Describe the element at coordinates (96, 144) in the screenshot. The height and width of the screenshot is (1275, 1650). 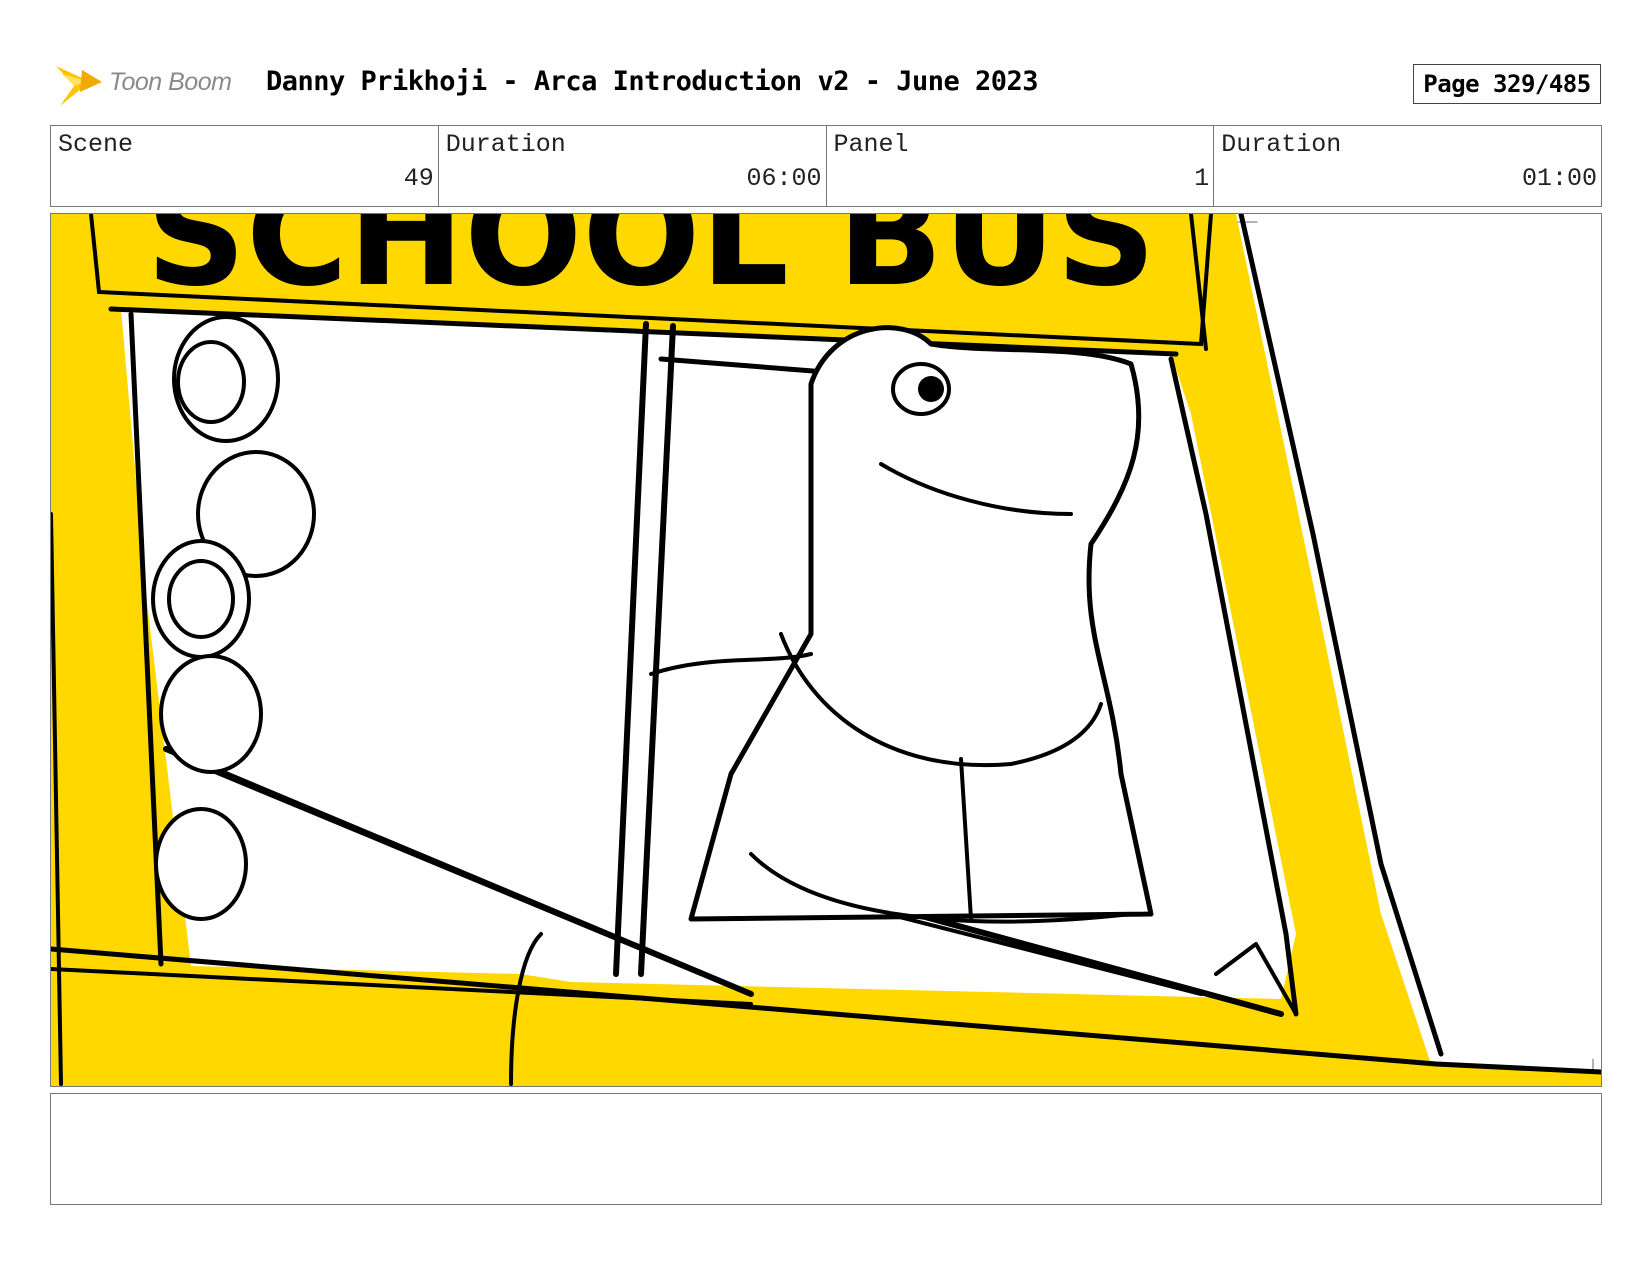
I see `scene-label: Scene` at that location.